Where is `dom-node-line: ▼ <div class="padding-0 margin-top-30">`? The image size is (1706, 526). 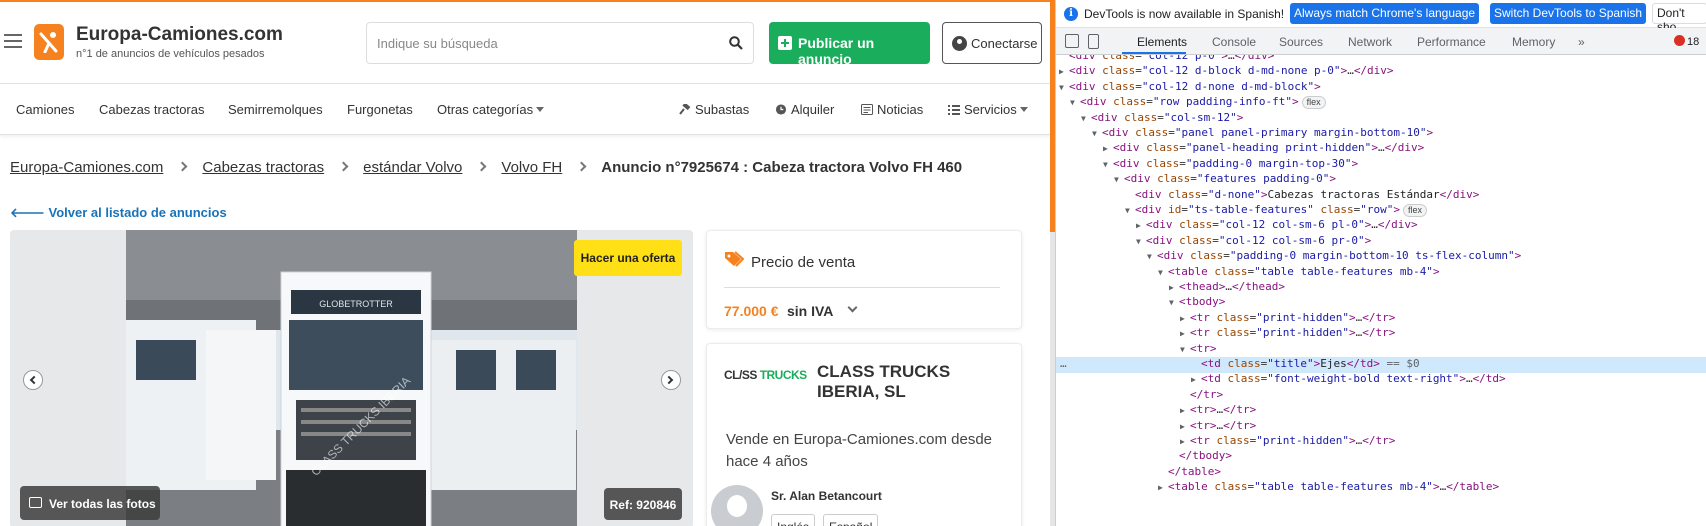
dom-node-line: ▼ <div class="padding-0 margin-top-30"> is located at coordinates (1381, 165).